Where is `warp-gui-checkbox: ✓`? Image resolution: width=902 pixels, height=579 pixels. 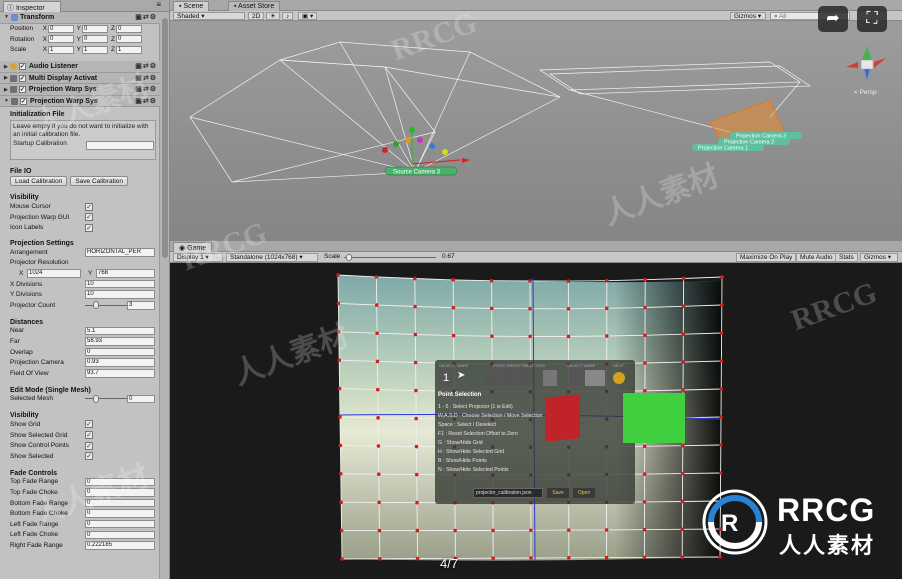 warp-gui-checkbox: ✓ is located at coordinates (89, 217).